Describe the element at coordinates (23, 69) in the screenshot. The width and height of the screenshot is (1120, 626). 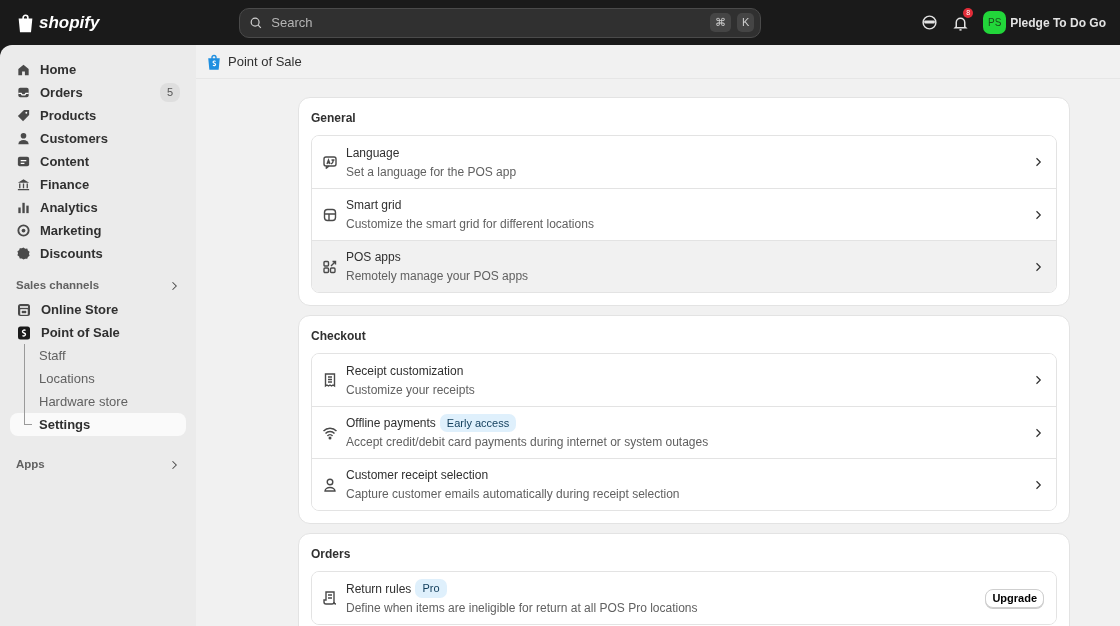
I see `house-icon` at that location.